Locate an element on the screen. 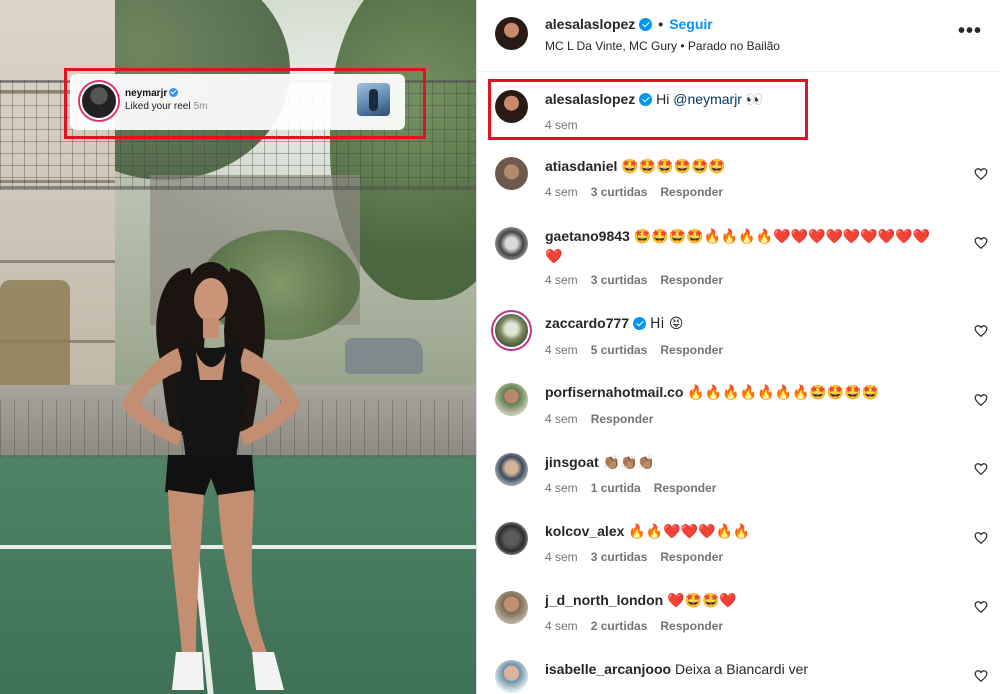 The image size is (1000, 694). comment-text: atiasdaniel 🤩🤩🤩🤩🤩🤩 is located at coordinates (745, 167).